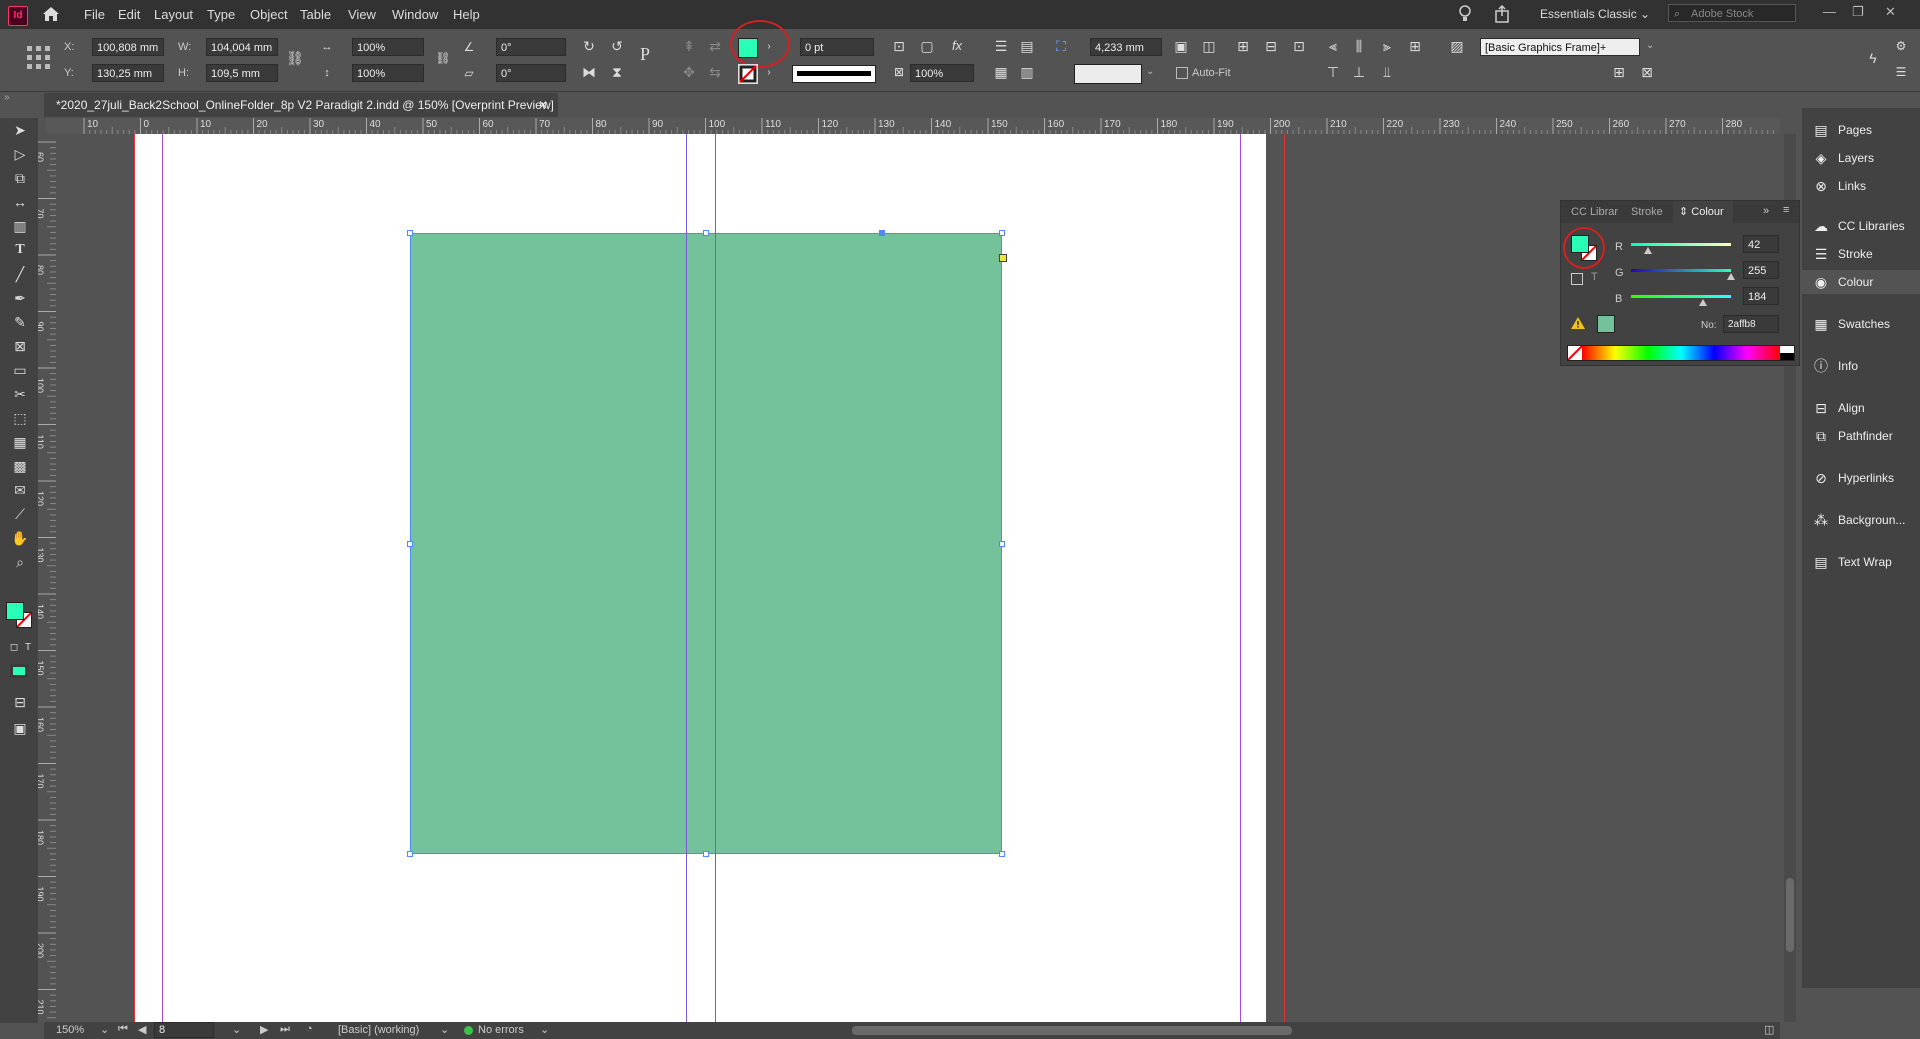 The image size is (1920, 1039). Describe the element at coordinates (1578, 323) in the screenshot. I see `out-of-gamut-warning-icon` at that location.